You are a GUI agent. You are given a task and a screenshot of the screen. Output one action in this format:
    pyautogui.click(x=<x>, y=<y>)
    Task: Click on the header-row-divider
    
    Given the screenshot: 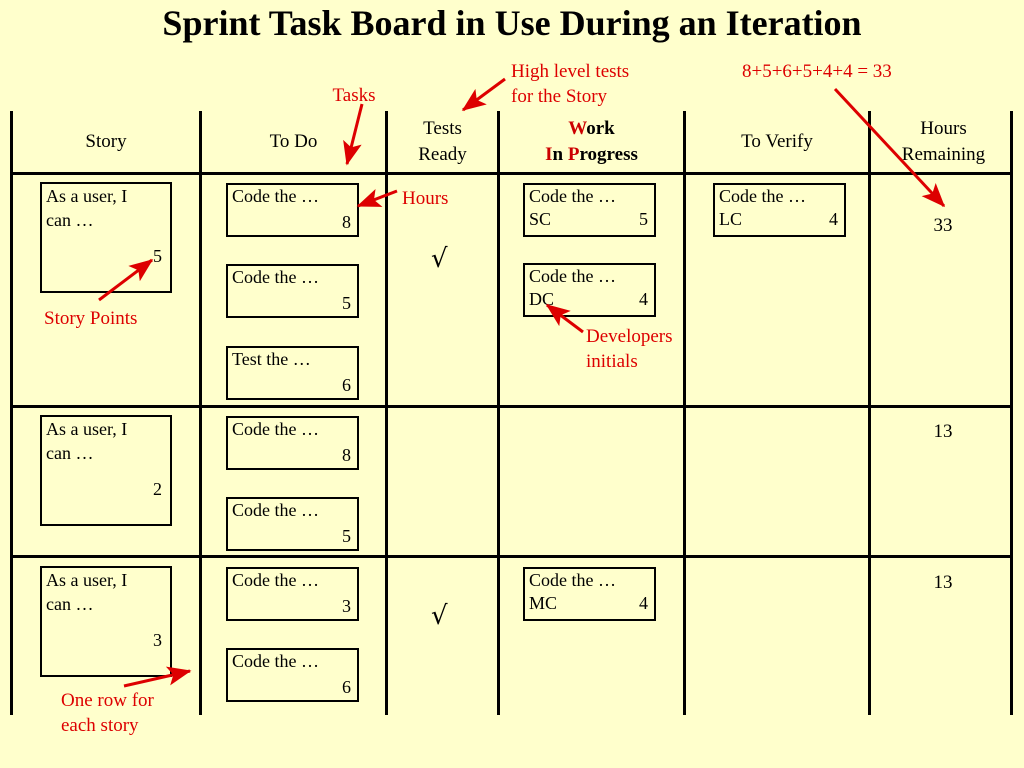 What is the action you would take?
    pyautogui.click(x=511, y=173)
    